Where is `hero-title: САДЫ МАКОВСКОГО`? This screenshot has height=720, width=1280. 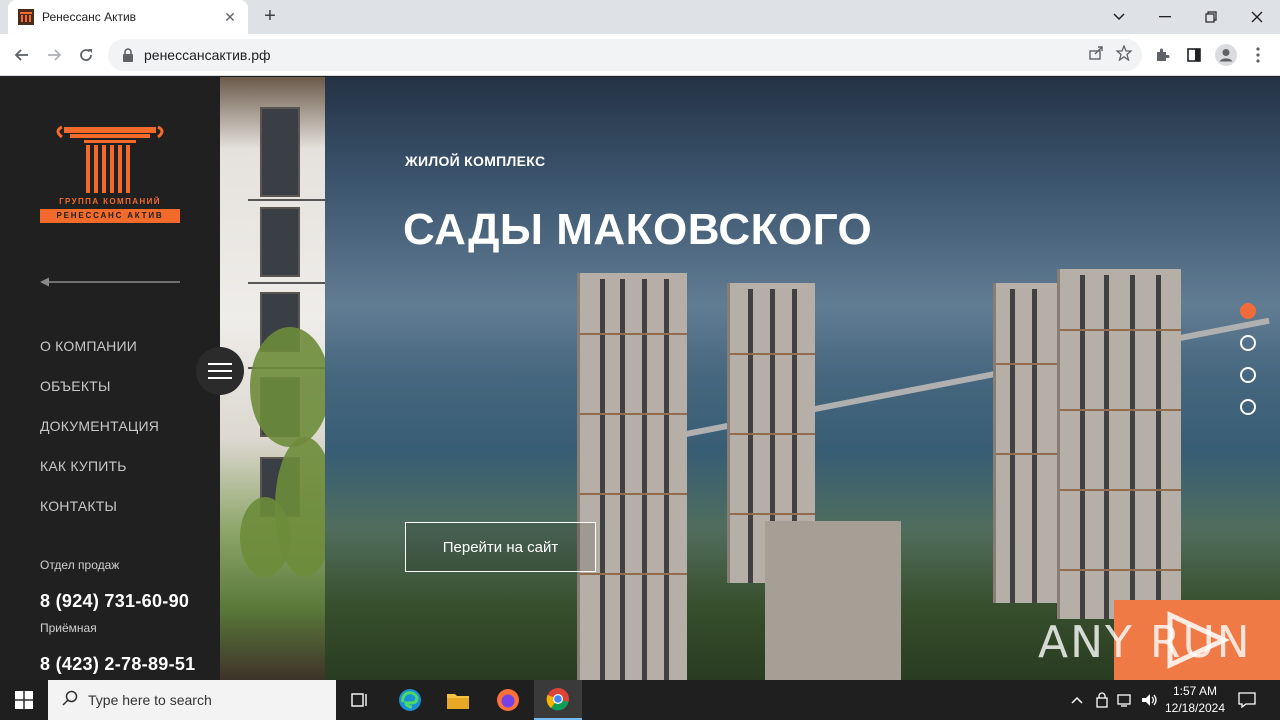 hero-title: САДЫ МАКОВСКОГО is located at coordinates (638, 229).